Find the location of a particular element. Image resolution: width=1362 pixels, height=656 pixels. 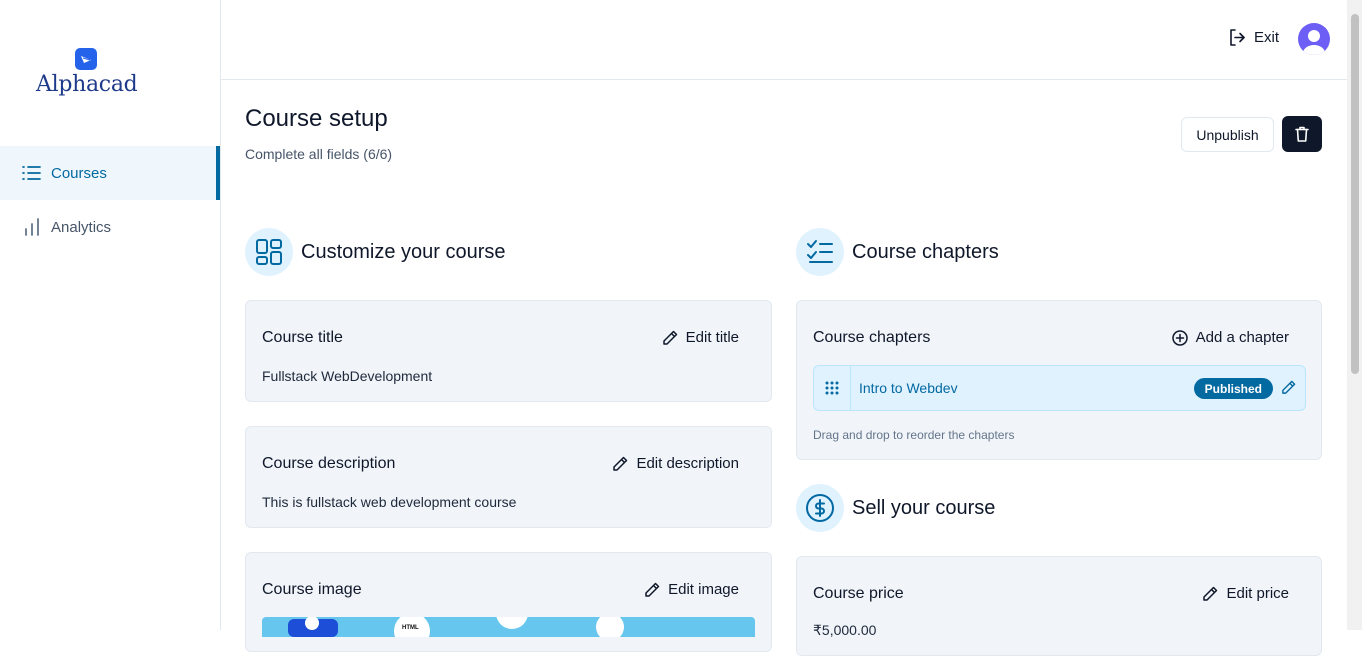

bar-chart-icon is located at coordinates (32, 227).